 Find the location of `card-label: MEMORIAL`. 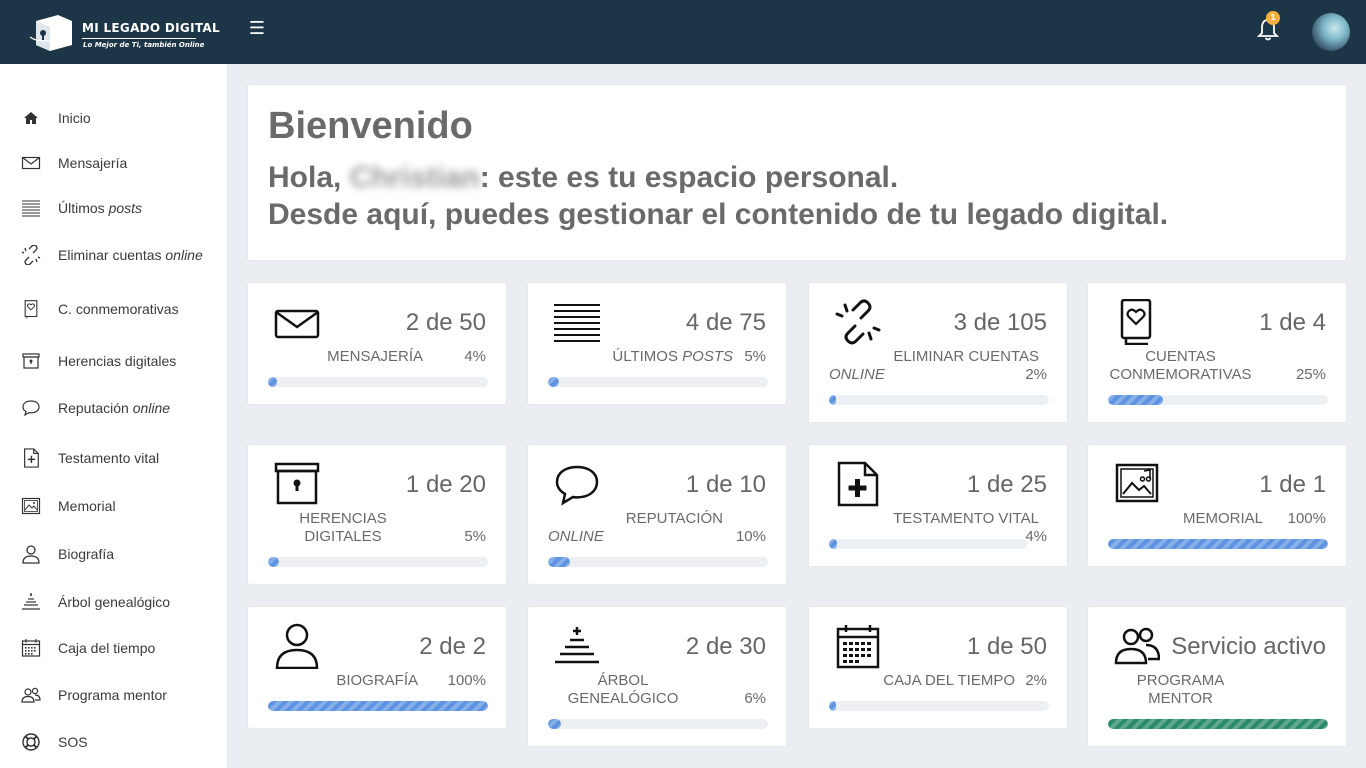

card-label: MEMORIAL is located at coordinates (1222, 518).